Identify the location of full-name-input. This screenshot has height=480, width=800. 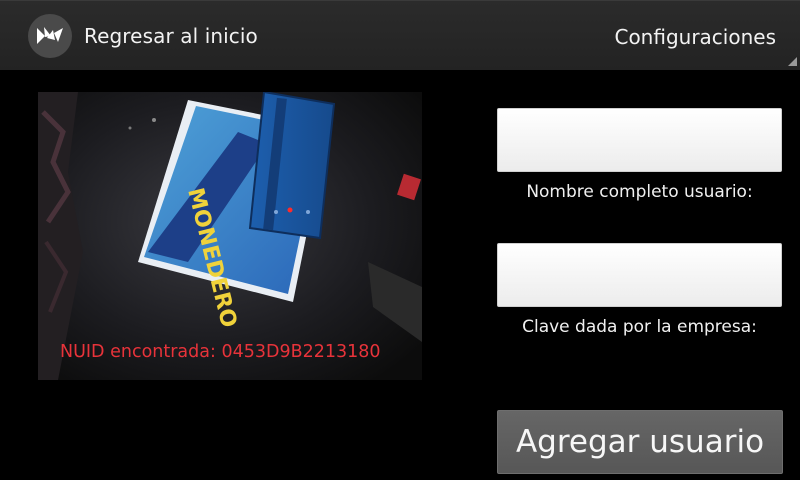
(639, 140).